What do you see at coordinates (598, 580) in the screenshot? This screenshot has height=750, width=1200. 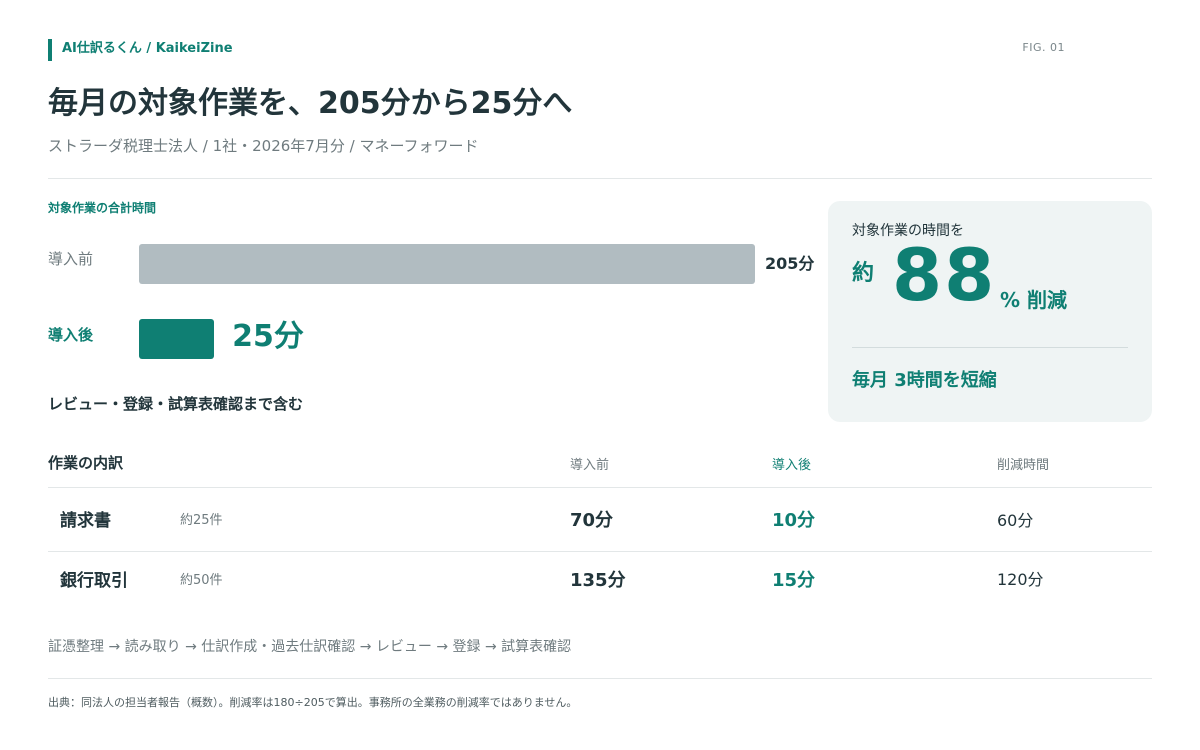 I see `table-row-before: 135分` at bounding box center [598, 580].